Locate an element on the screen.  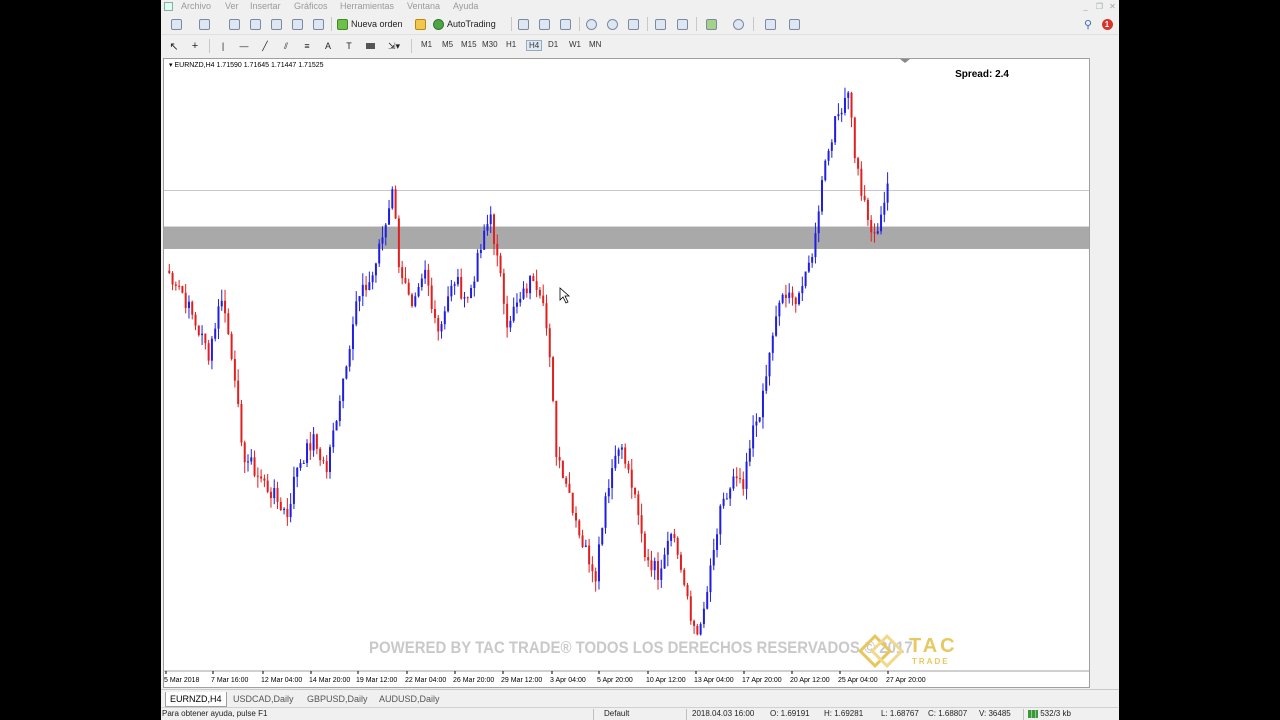
autotrading-label: AutoTrading is located at coordinates (471, 24).